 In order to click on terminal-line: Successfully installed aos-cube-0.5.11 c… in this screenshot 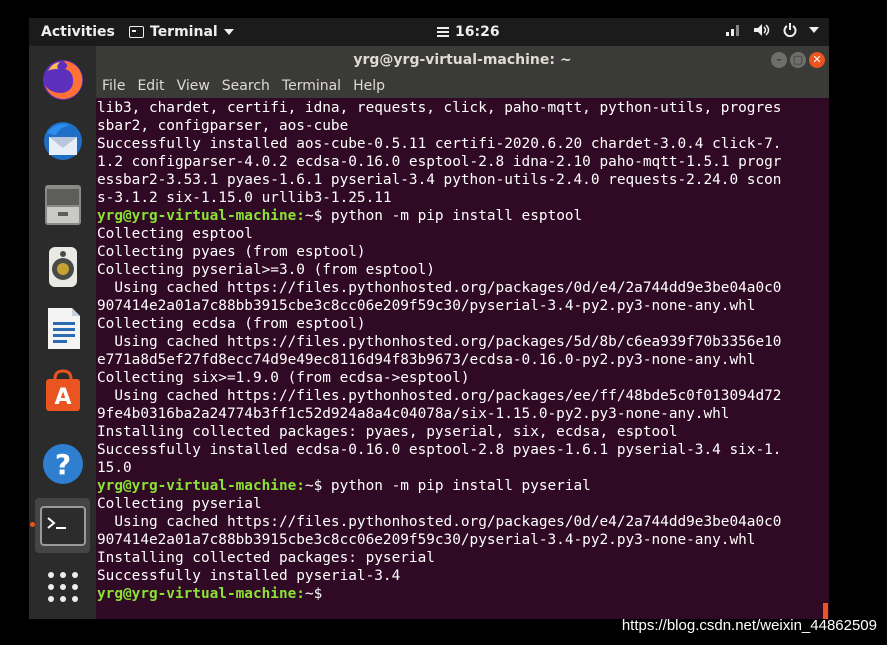, I will do `click(462, 144)`.